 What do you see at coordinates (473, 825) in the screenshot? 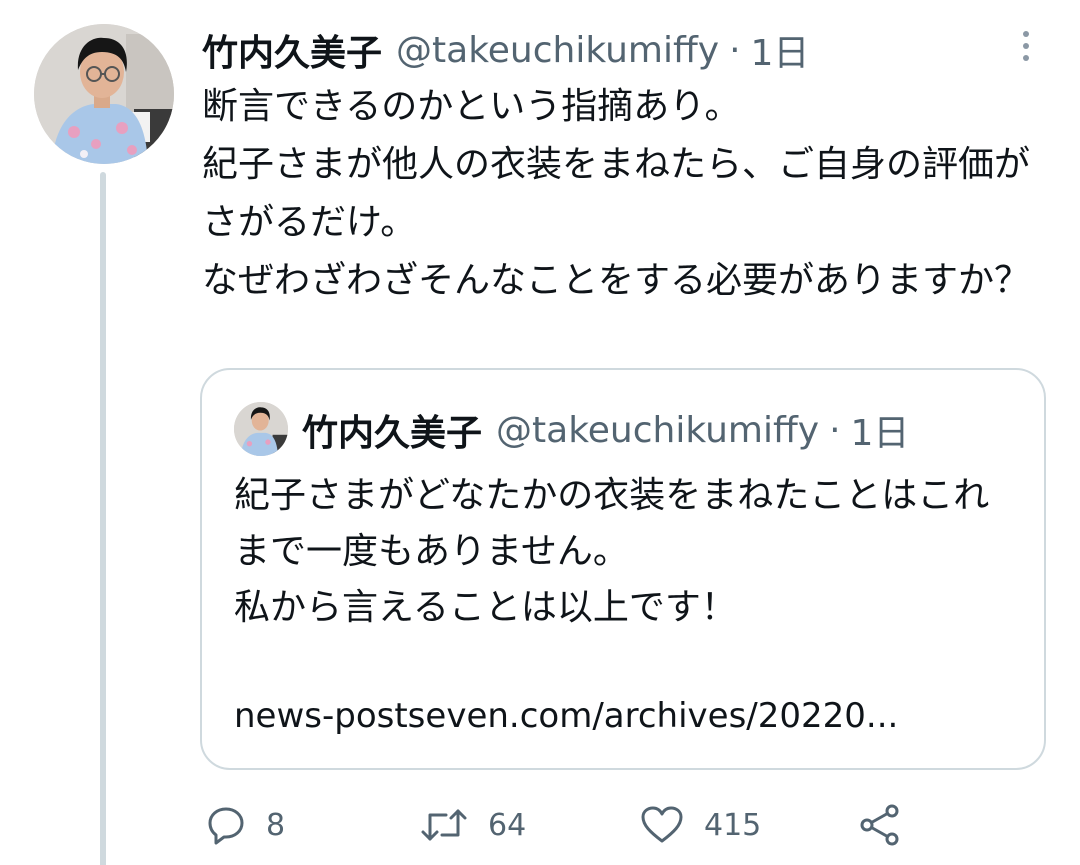
I see `retweet-button: 64` at bounding box center [473, 825].